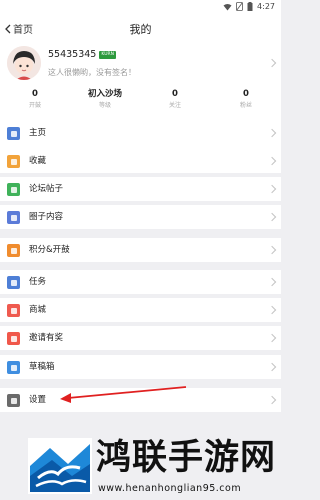  I want to click on watermark: 鸿联手游网 www.henanhonglian95.com, so click(154, 468).